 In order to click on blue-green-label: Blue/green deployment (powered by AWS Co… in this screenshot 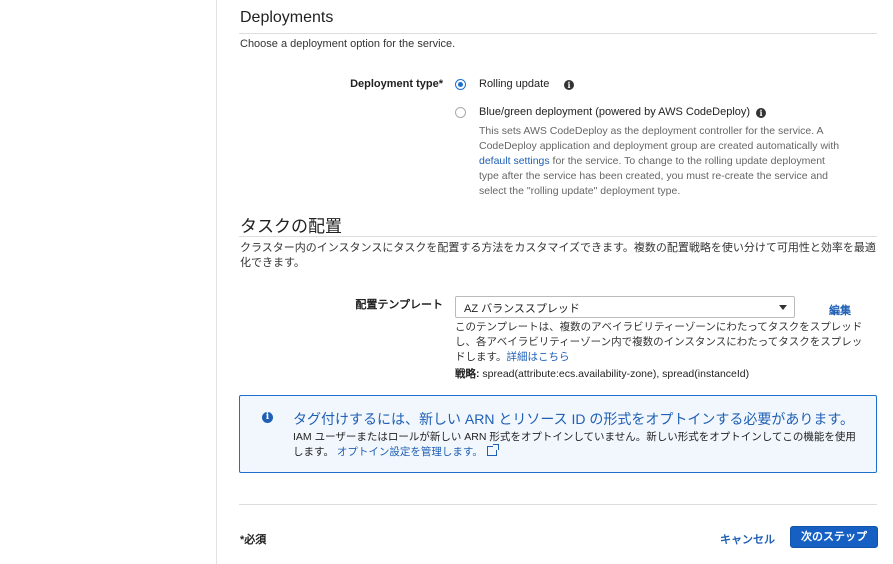, I will do `click(614, 112)`.